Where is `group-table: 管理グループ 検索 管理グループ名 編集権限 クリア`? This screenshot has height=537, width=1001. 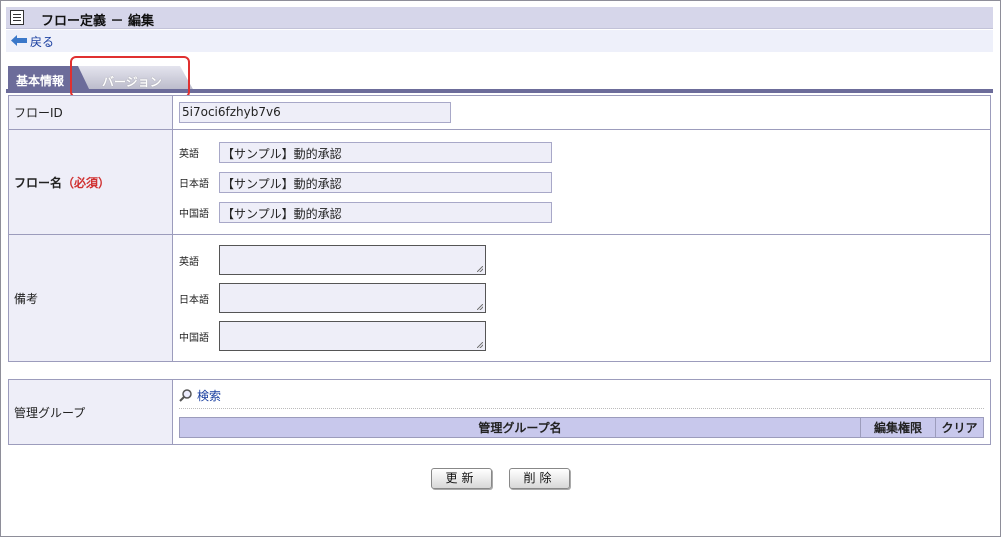 group-table: 管理グループ 検索 管理グループ名 編集権限 クリア is located at coordinates (499, 412).